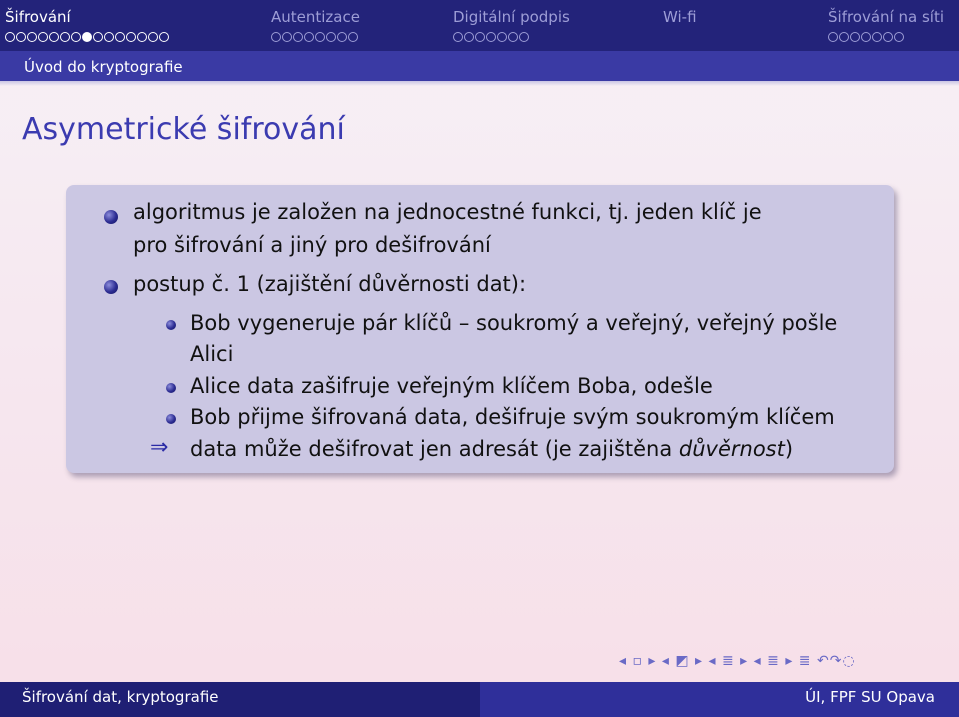 The width and height of the screenshot is (959, 717). I want to click on bullet-text-continued: pro šifrování a jiný pro dešifrování, so click(312, 245).